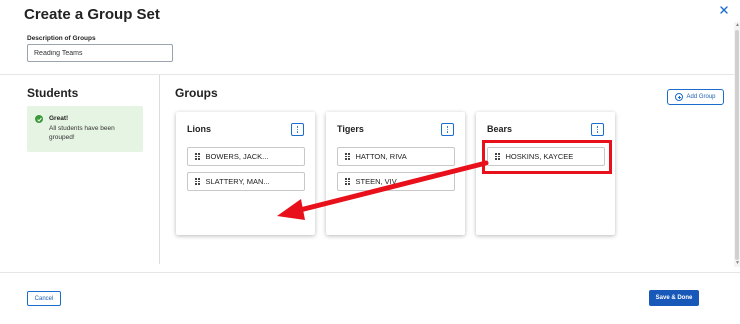  Describe the element at coordinates (383, 190) in the screenshot. I see `annotation-arrow` at that location.